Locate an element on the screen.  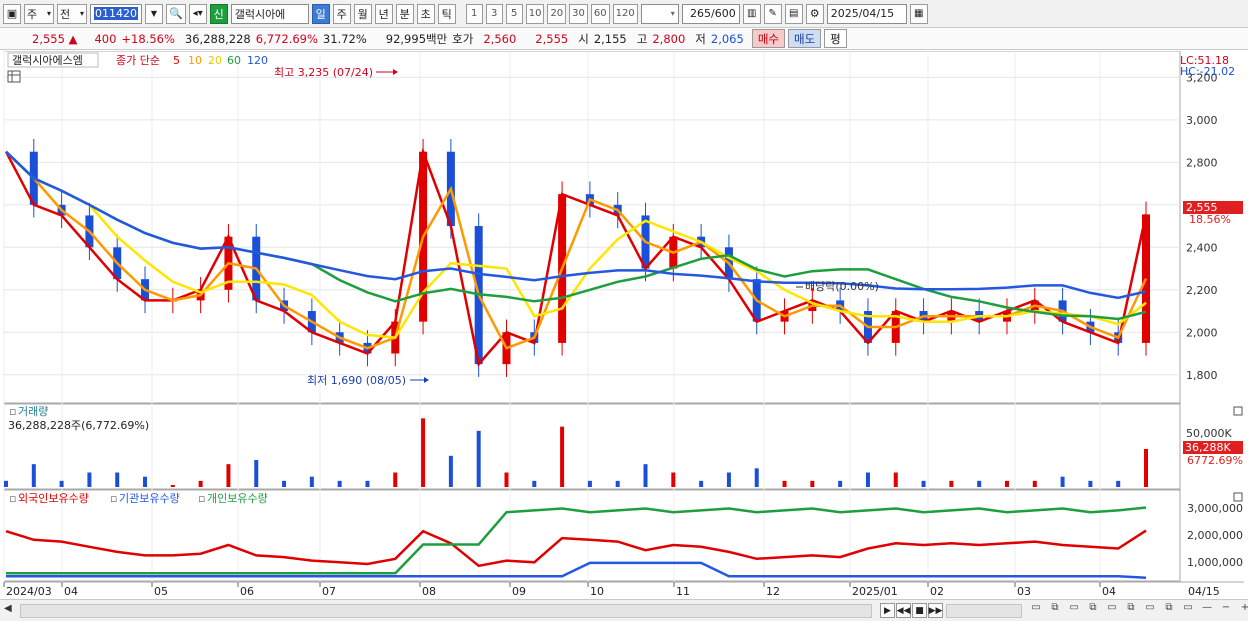
window-menu-icon: ▣ is located at coordinates (12, 13).